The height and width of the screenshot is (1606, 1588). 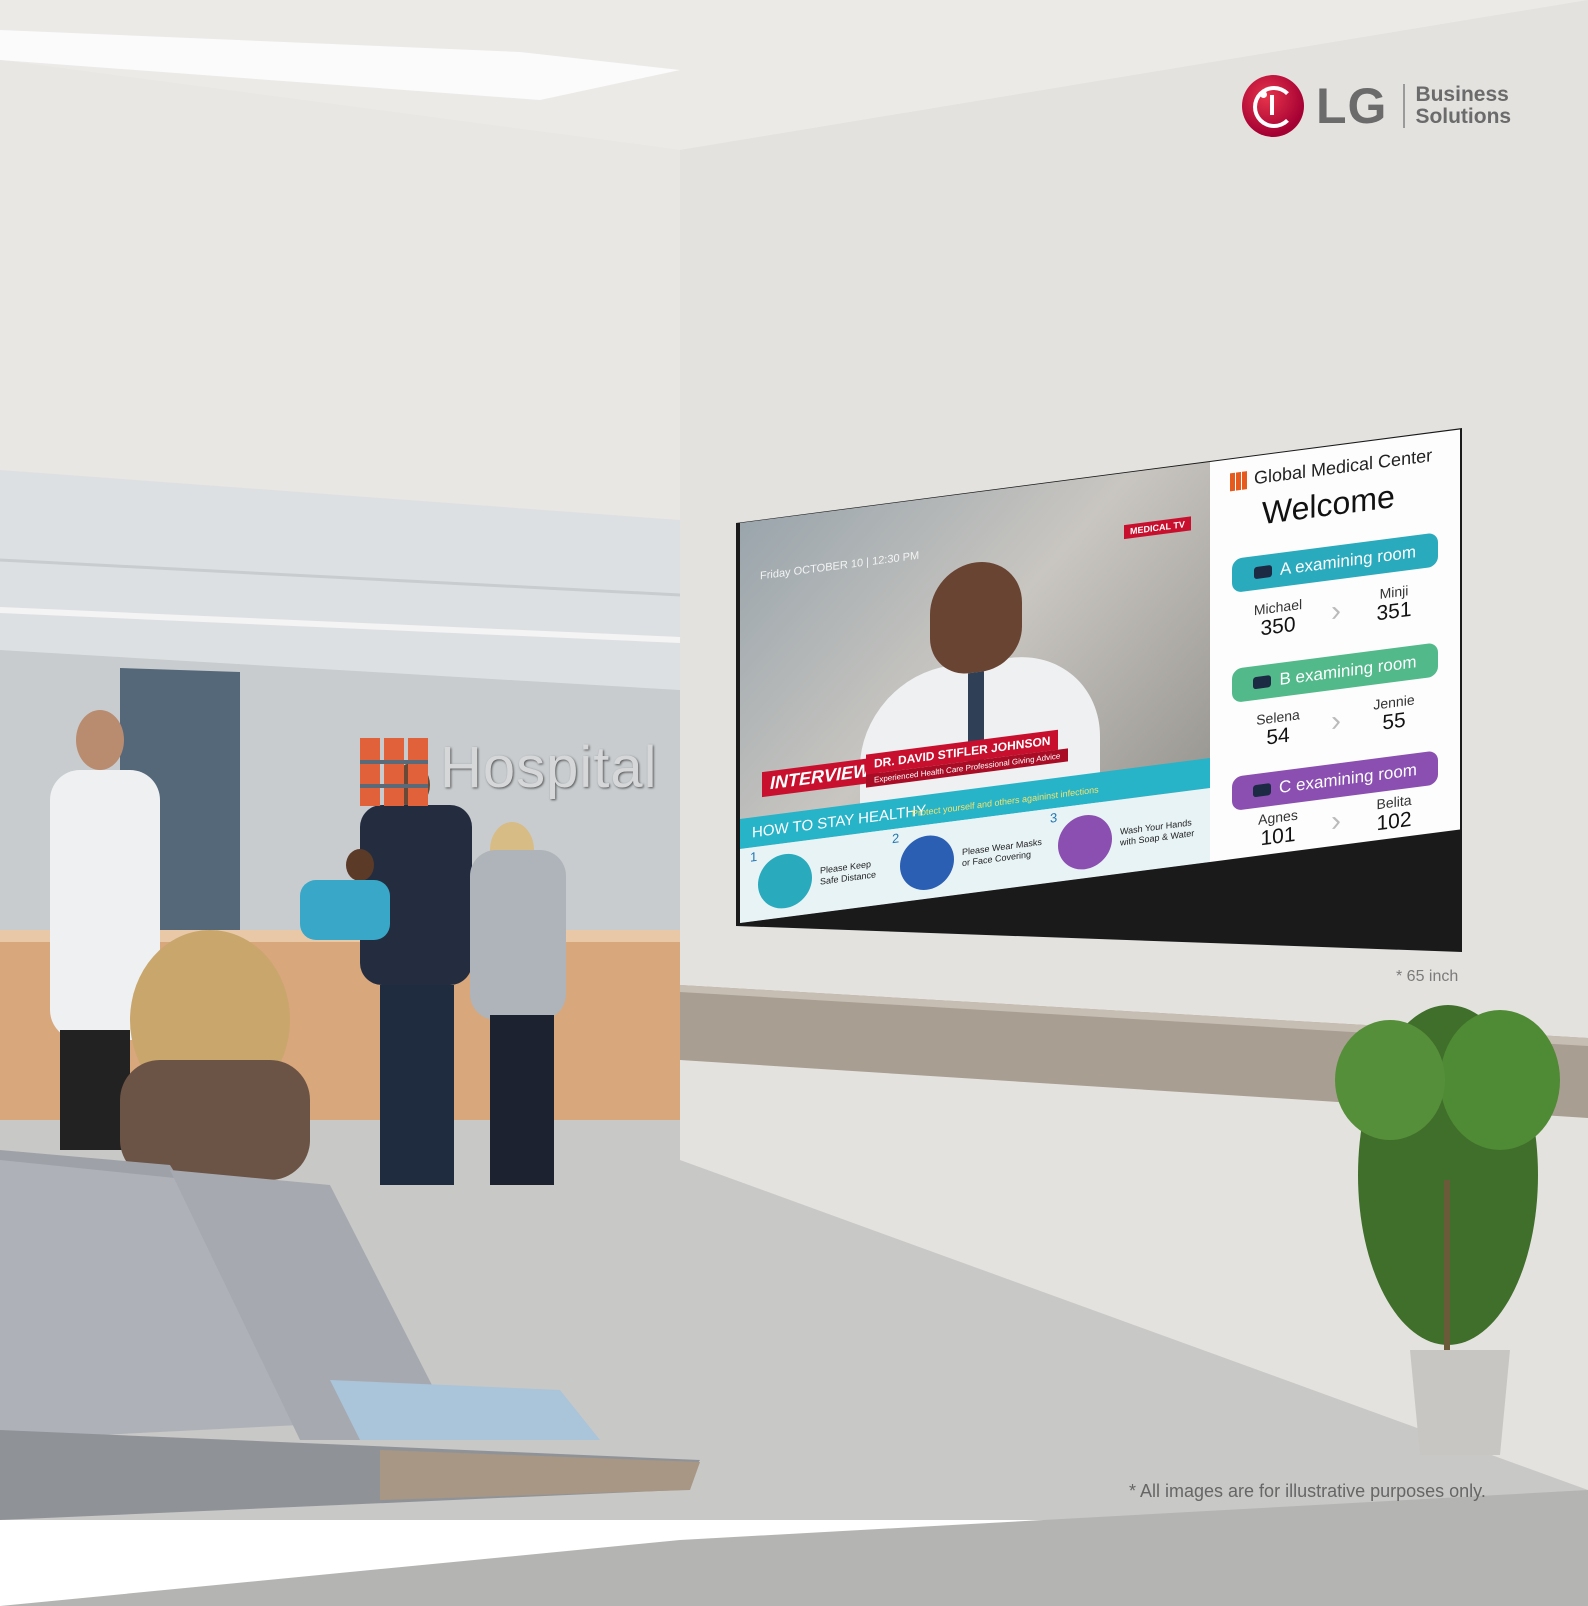 What do you see at coordinates (1278, 622) in the screenshot?
I see `current-patient: Michael 350` at bounding box center [1278, 622].